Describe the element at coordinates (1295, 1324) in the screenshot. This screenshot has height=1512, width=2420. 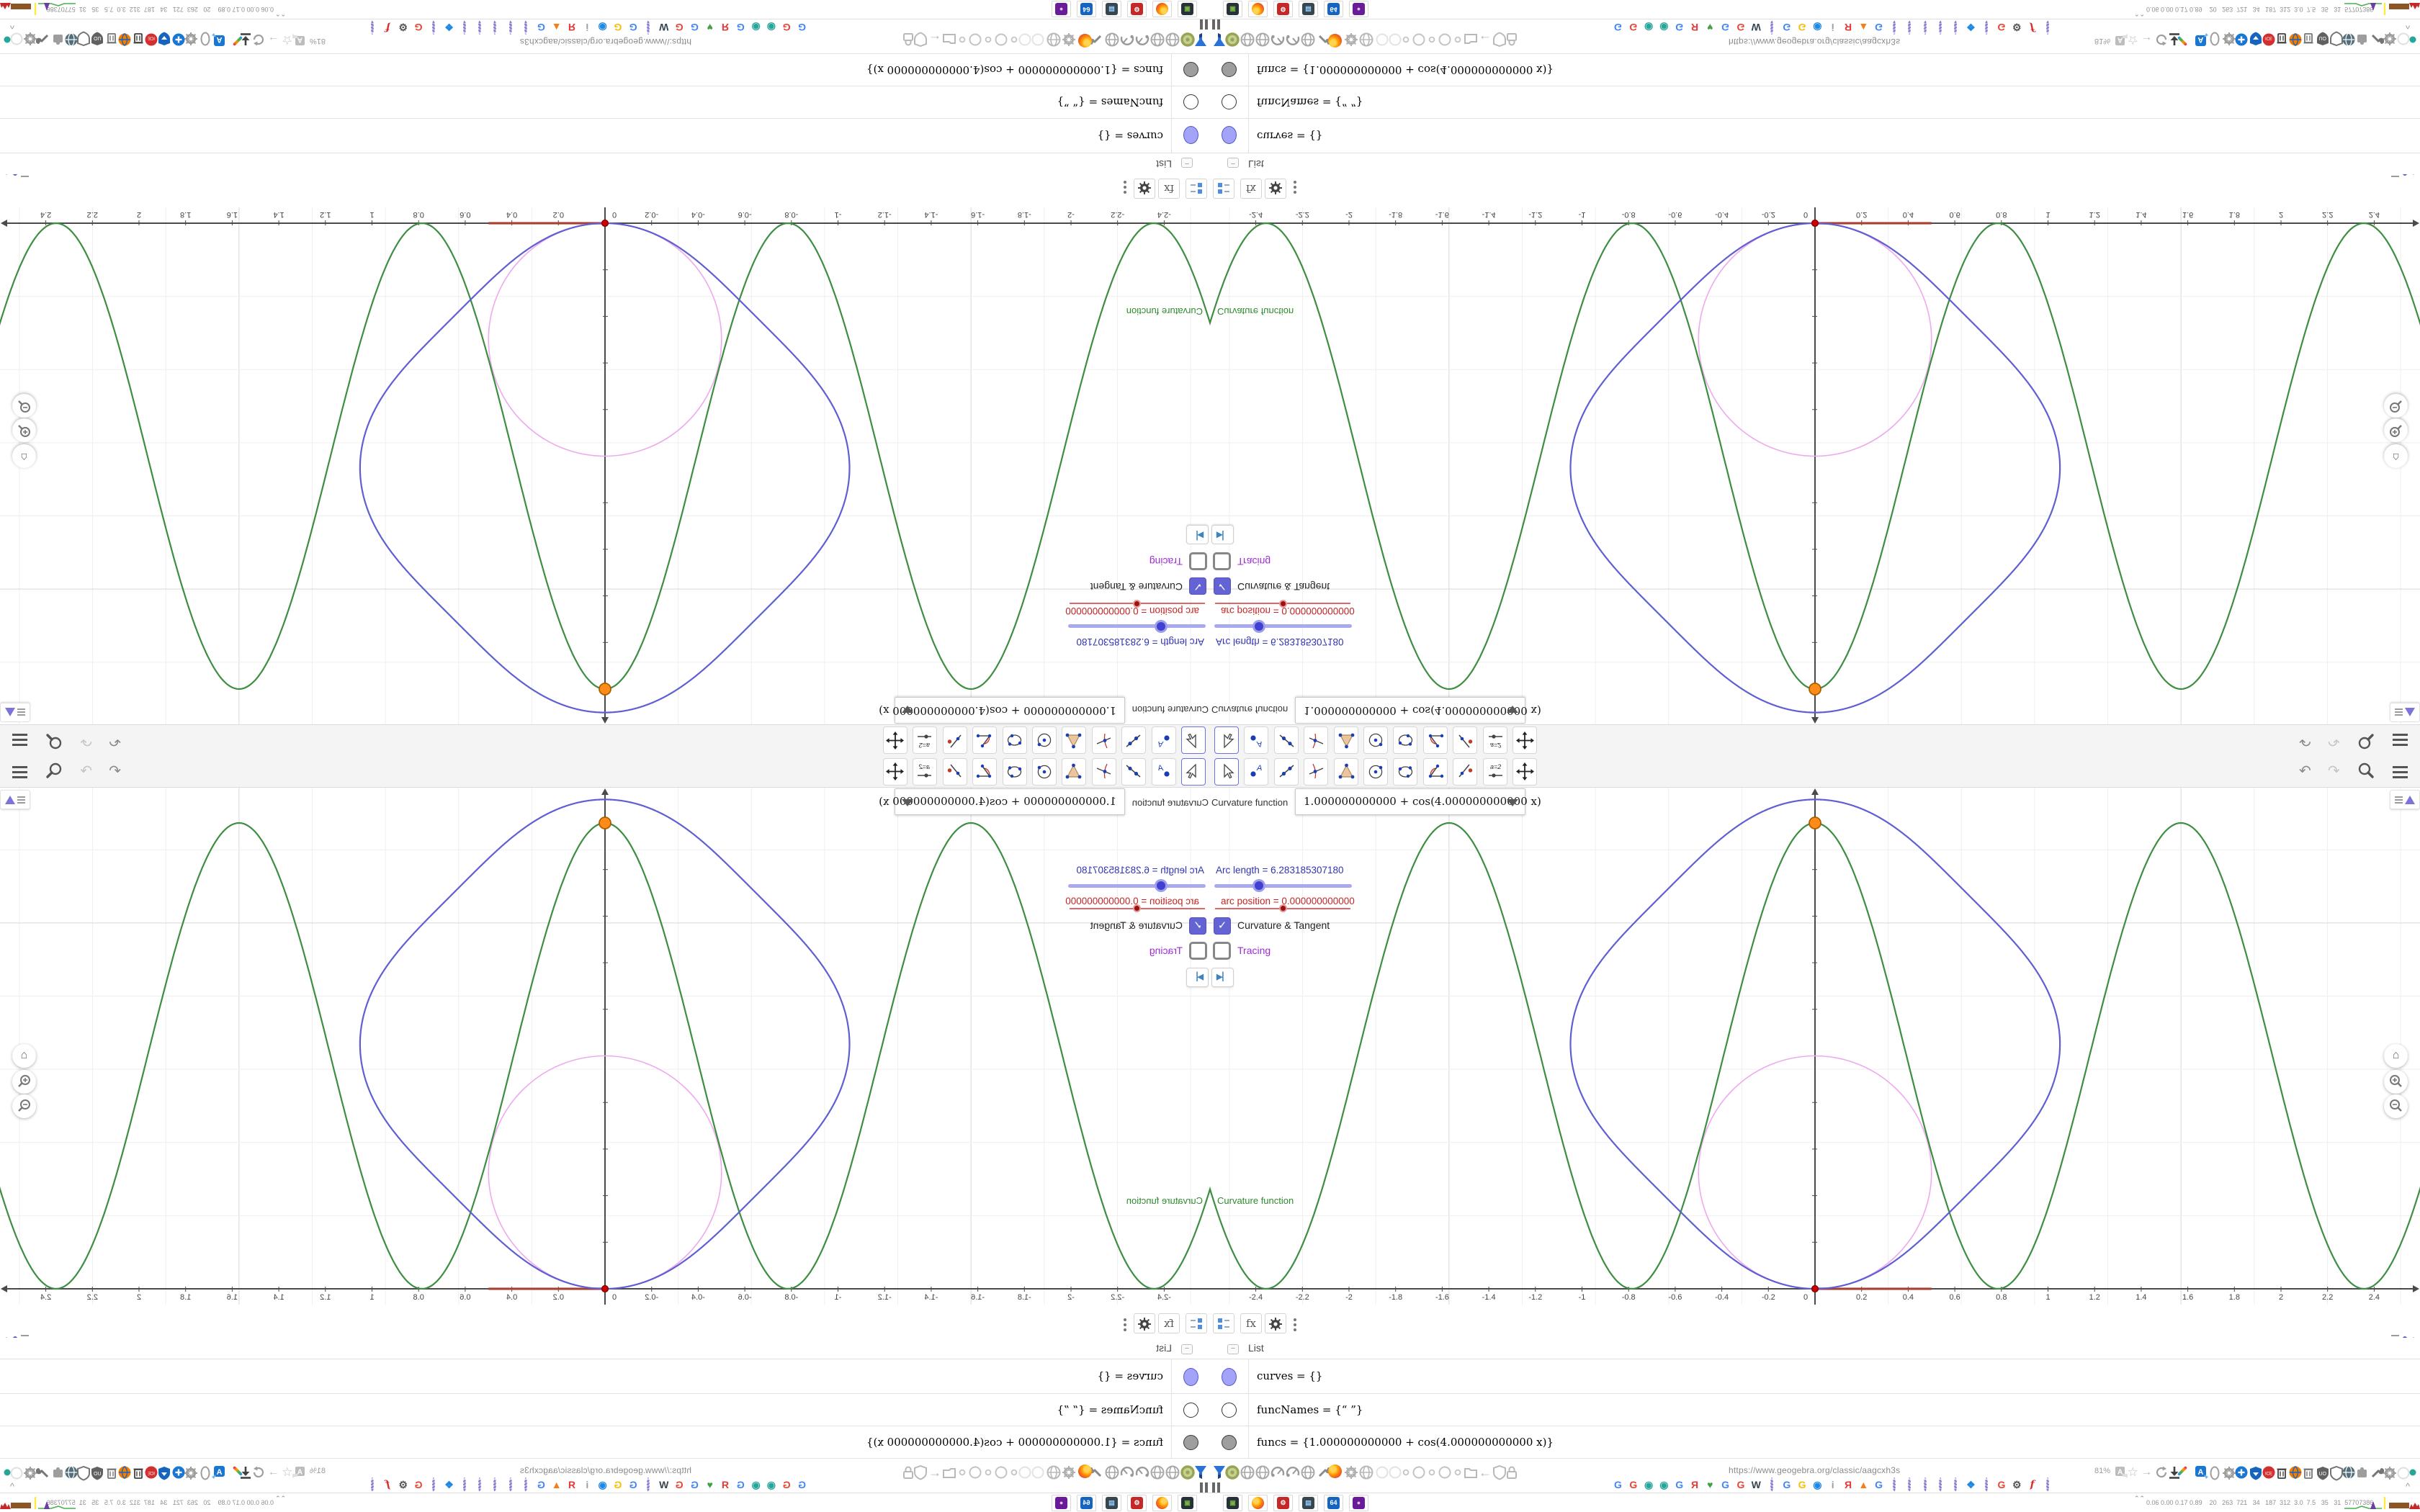
I see `kebab-menu-icon` at that location.